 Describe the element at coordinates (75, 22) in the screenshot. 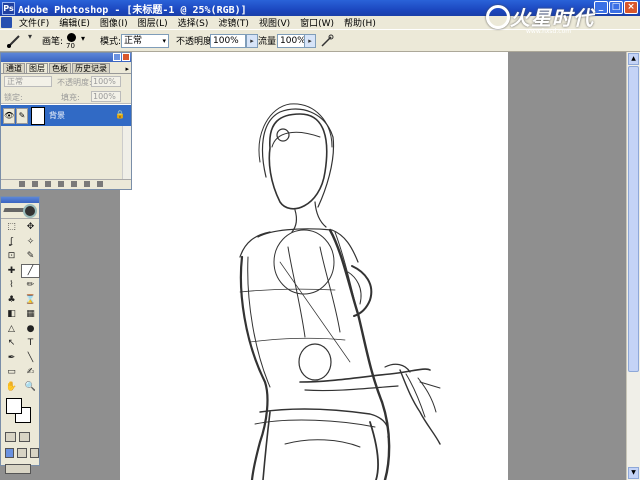

I see `menu-edit: 编辑(E)` at that location.